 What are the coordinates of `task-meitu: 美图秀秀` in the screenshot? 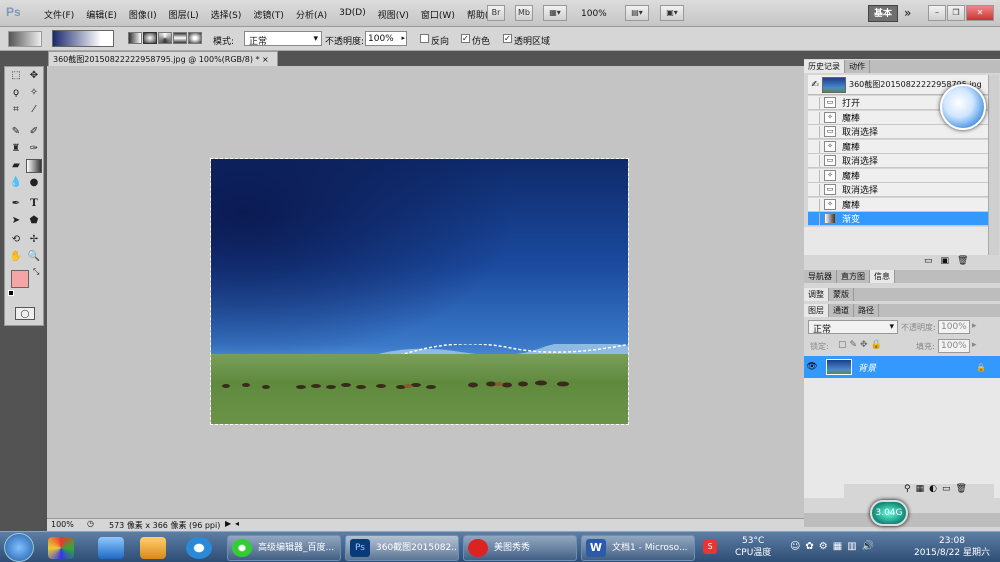 It's located at (520, 548).